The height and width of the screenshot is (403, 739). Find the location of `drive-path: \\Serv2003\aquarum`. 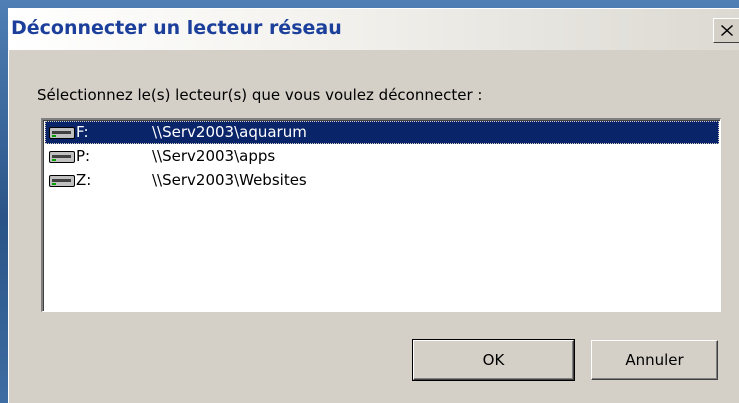

drive-path: \\Serv2003\aquarum is located at coordinates (229, 132).